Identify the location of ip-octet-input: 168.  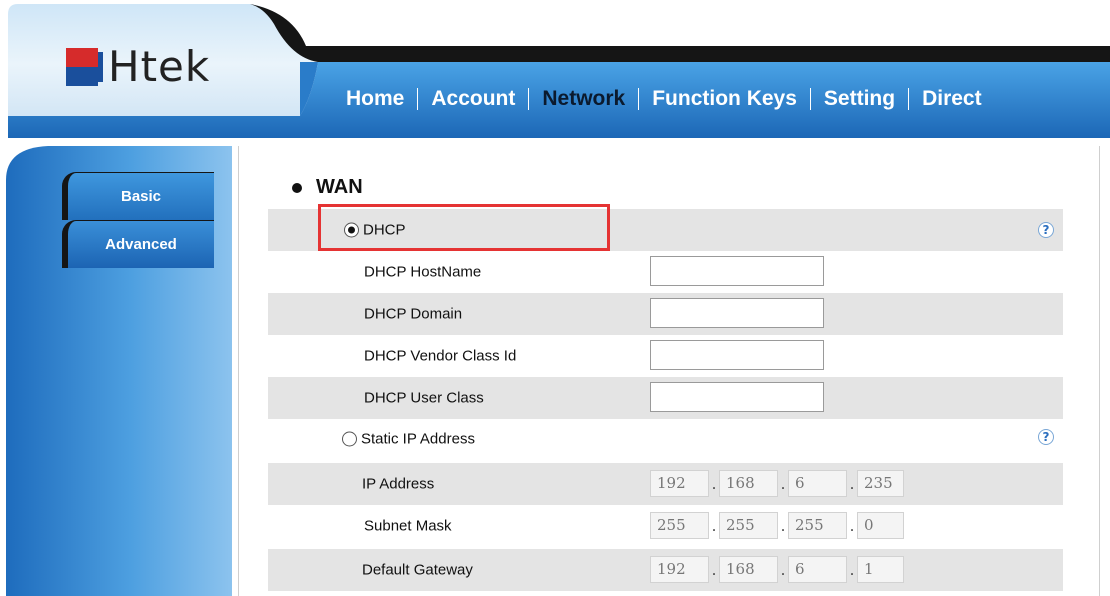
(748, 483).